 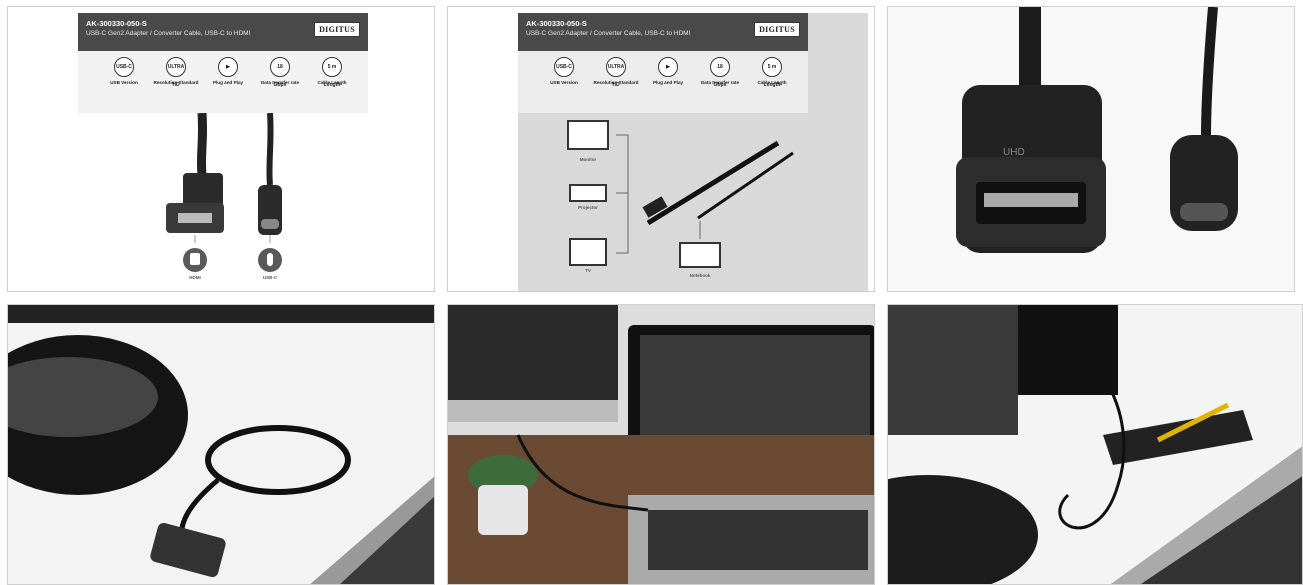 What do you see at coordinates (1014, 152) in the screenshot?
I see `uhd-marking: UHD` at bounding box center [1014, 152].